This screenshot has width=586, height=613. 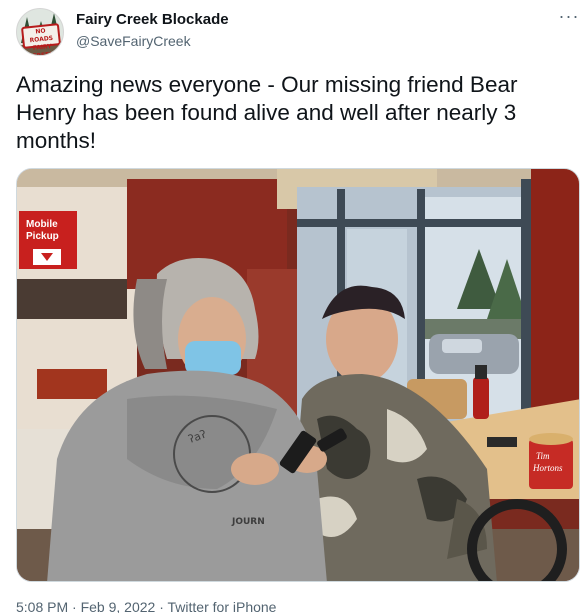 I want to click on avatar-sign: NO ROADS FAIRY CREEK, so click(x=41, y=39).